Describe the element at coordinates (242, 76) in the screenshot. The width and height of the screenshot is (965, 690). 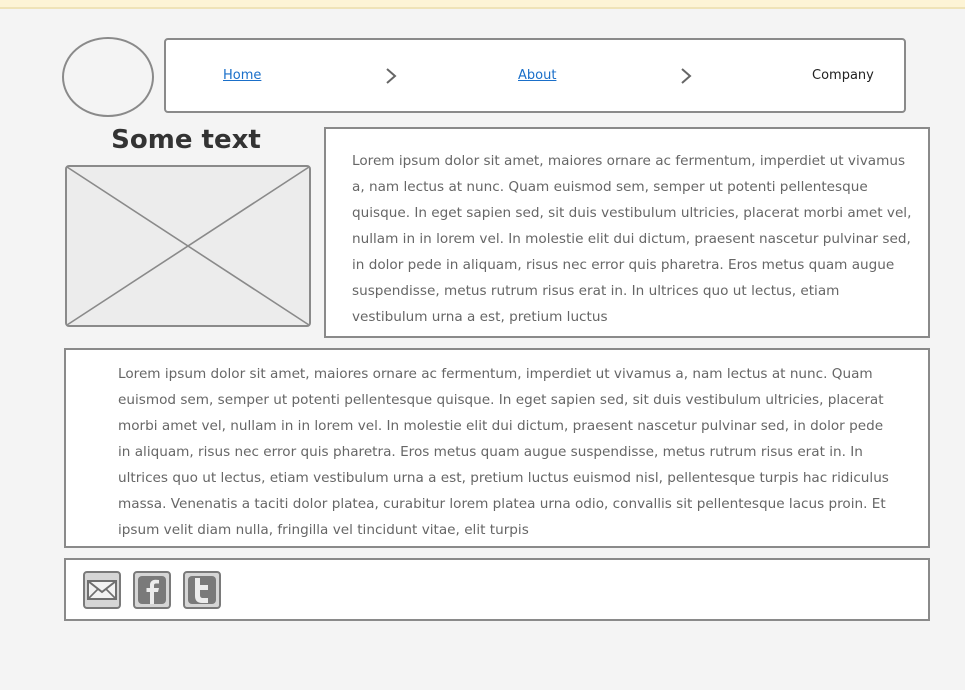
I see `breadcrumb-home-link: Home` at that location.